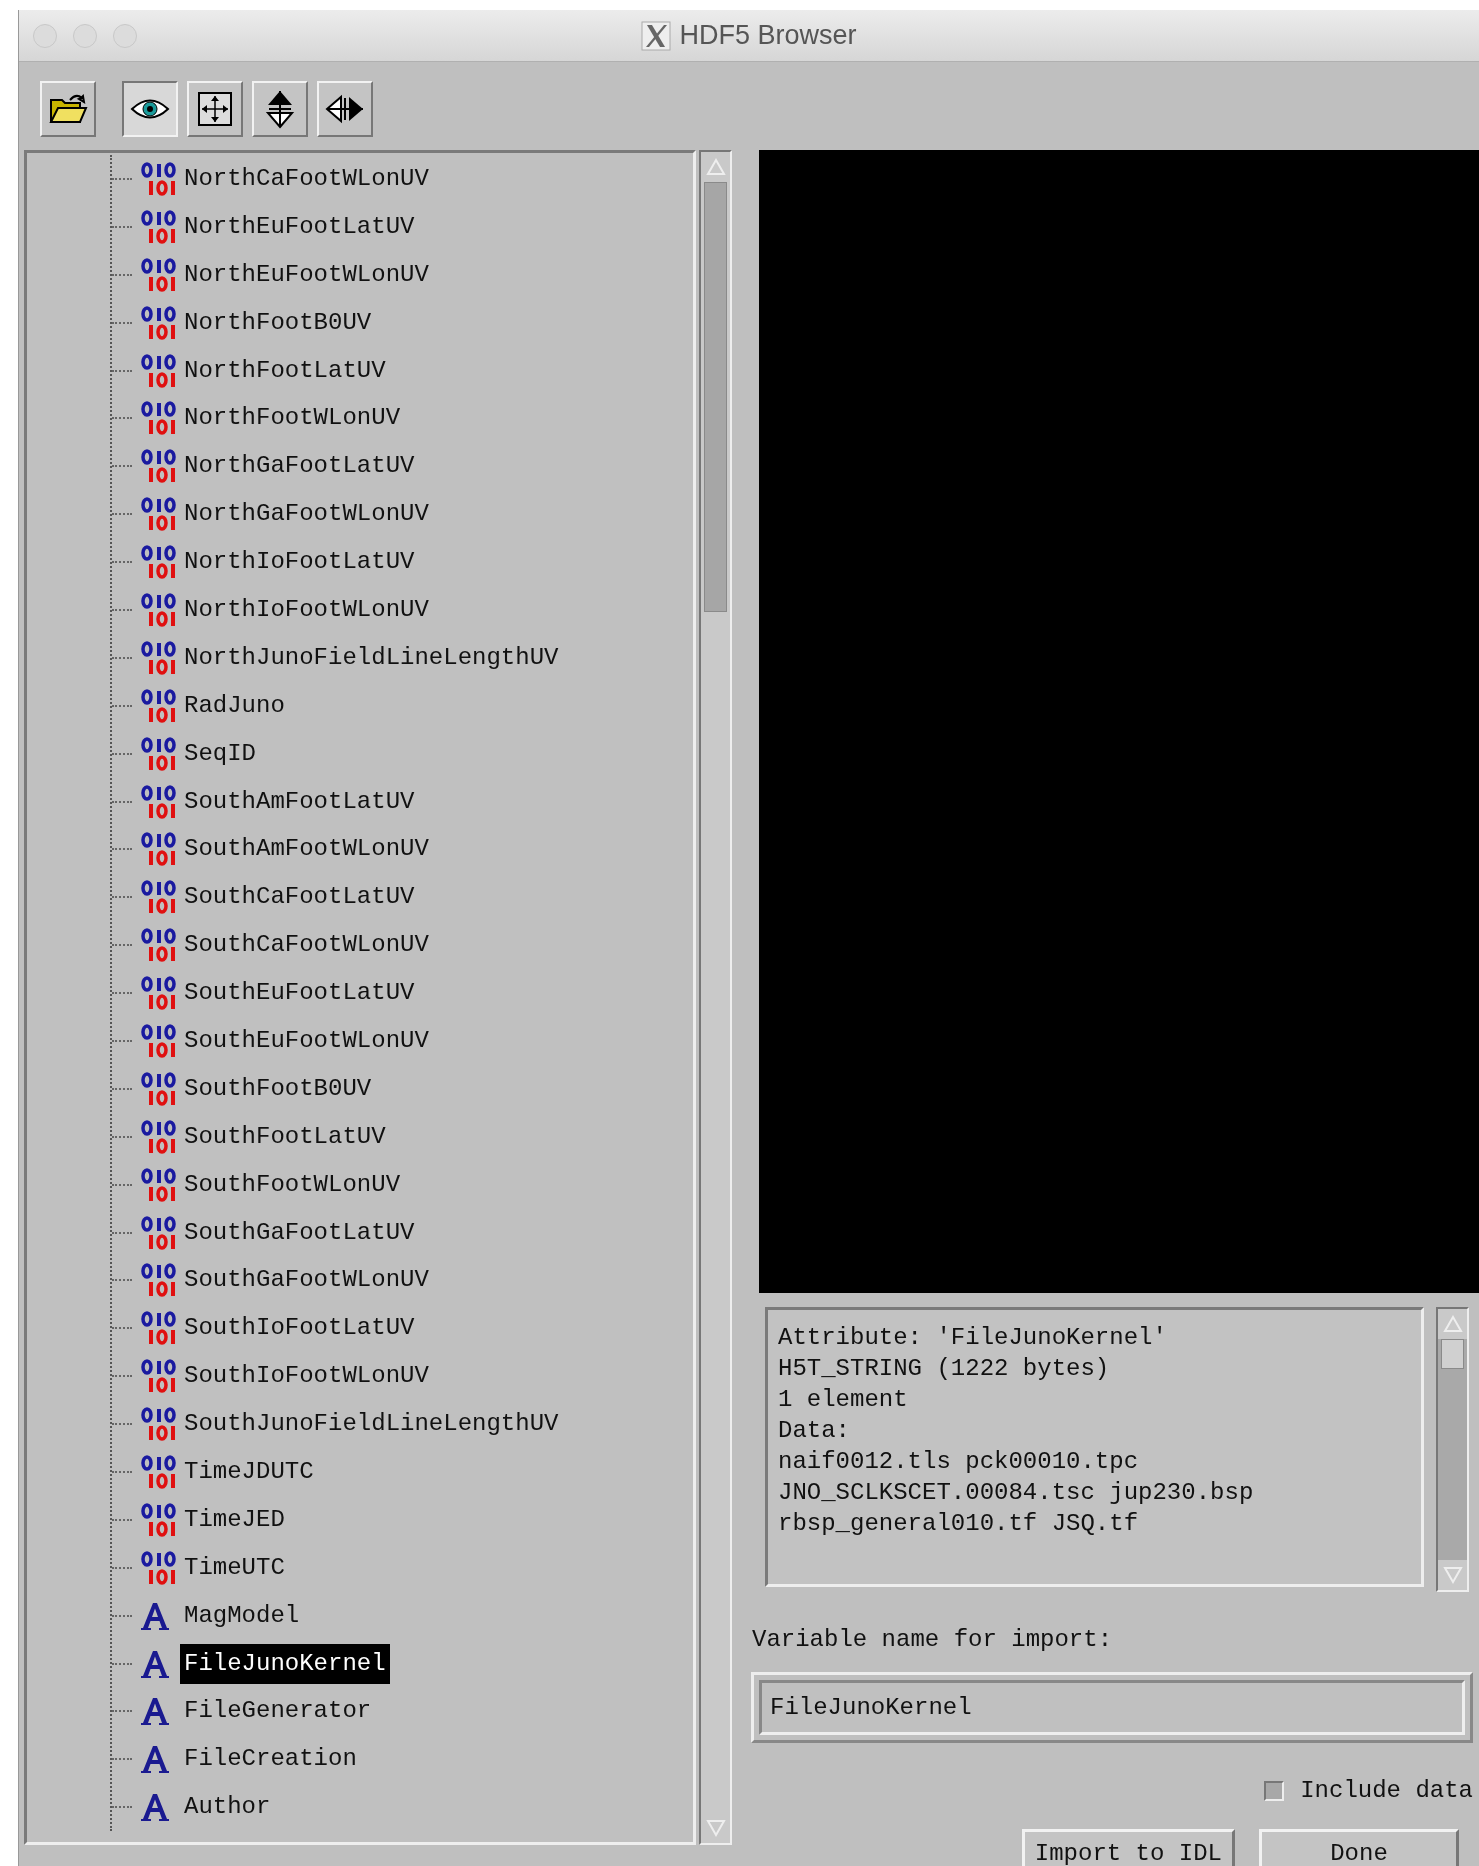 Image resolution: width=1479 pixels, height=1866 pixels. I want to click on up-down-arrow-button, so click(280, 109).